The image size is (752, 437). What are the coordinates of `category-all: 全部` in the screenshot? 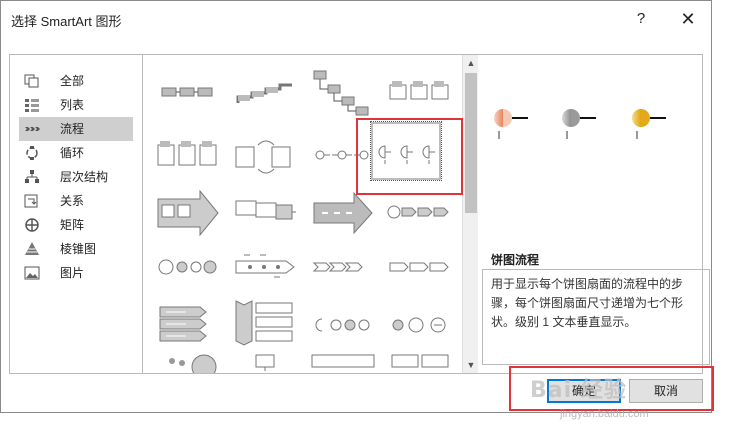 It's located at (76, 81).